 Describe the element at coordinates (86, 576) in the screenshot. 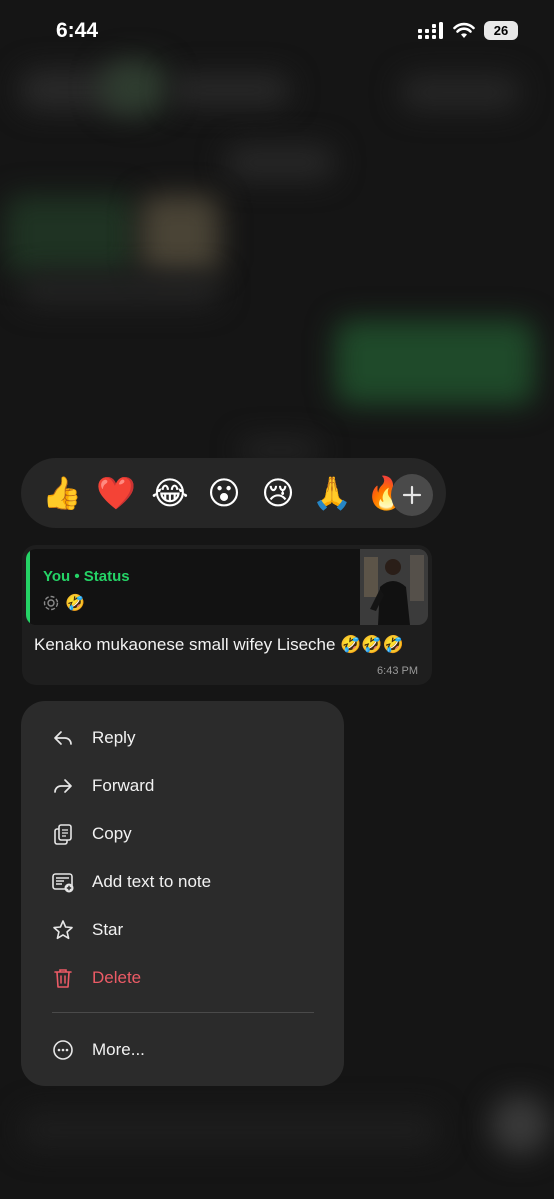

I see `quote-title: You • Status` at that location.